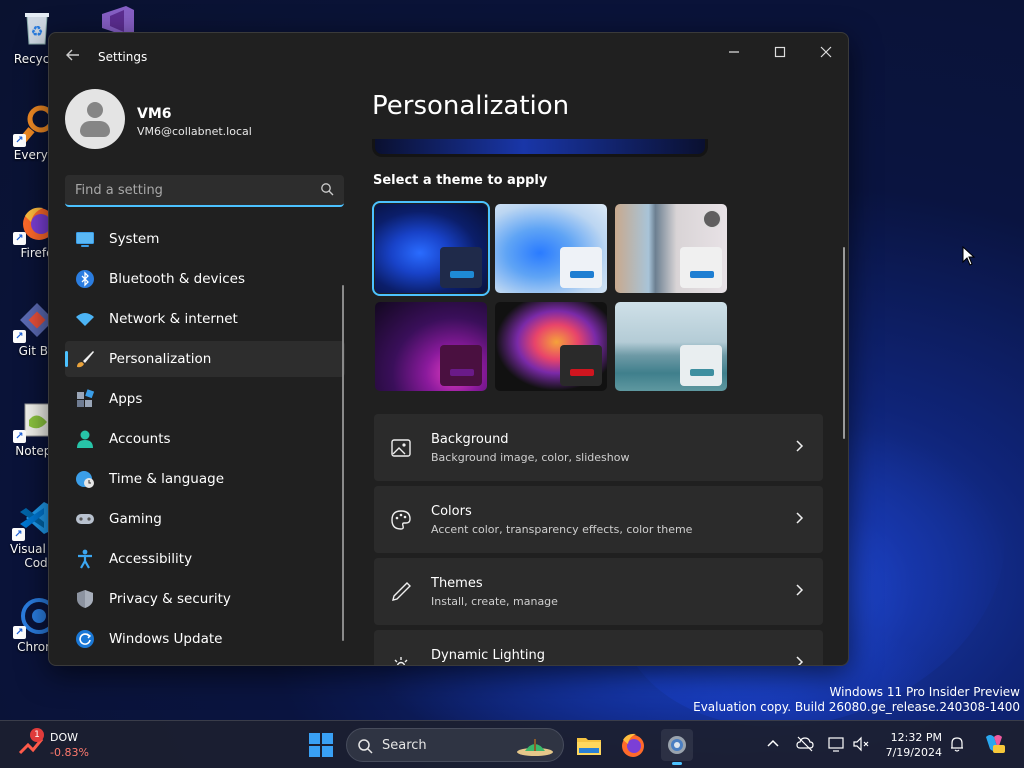  I want to click on person-icon, so click(85, 439).